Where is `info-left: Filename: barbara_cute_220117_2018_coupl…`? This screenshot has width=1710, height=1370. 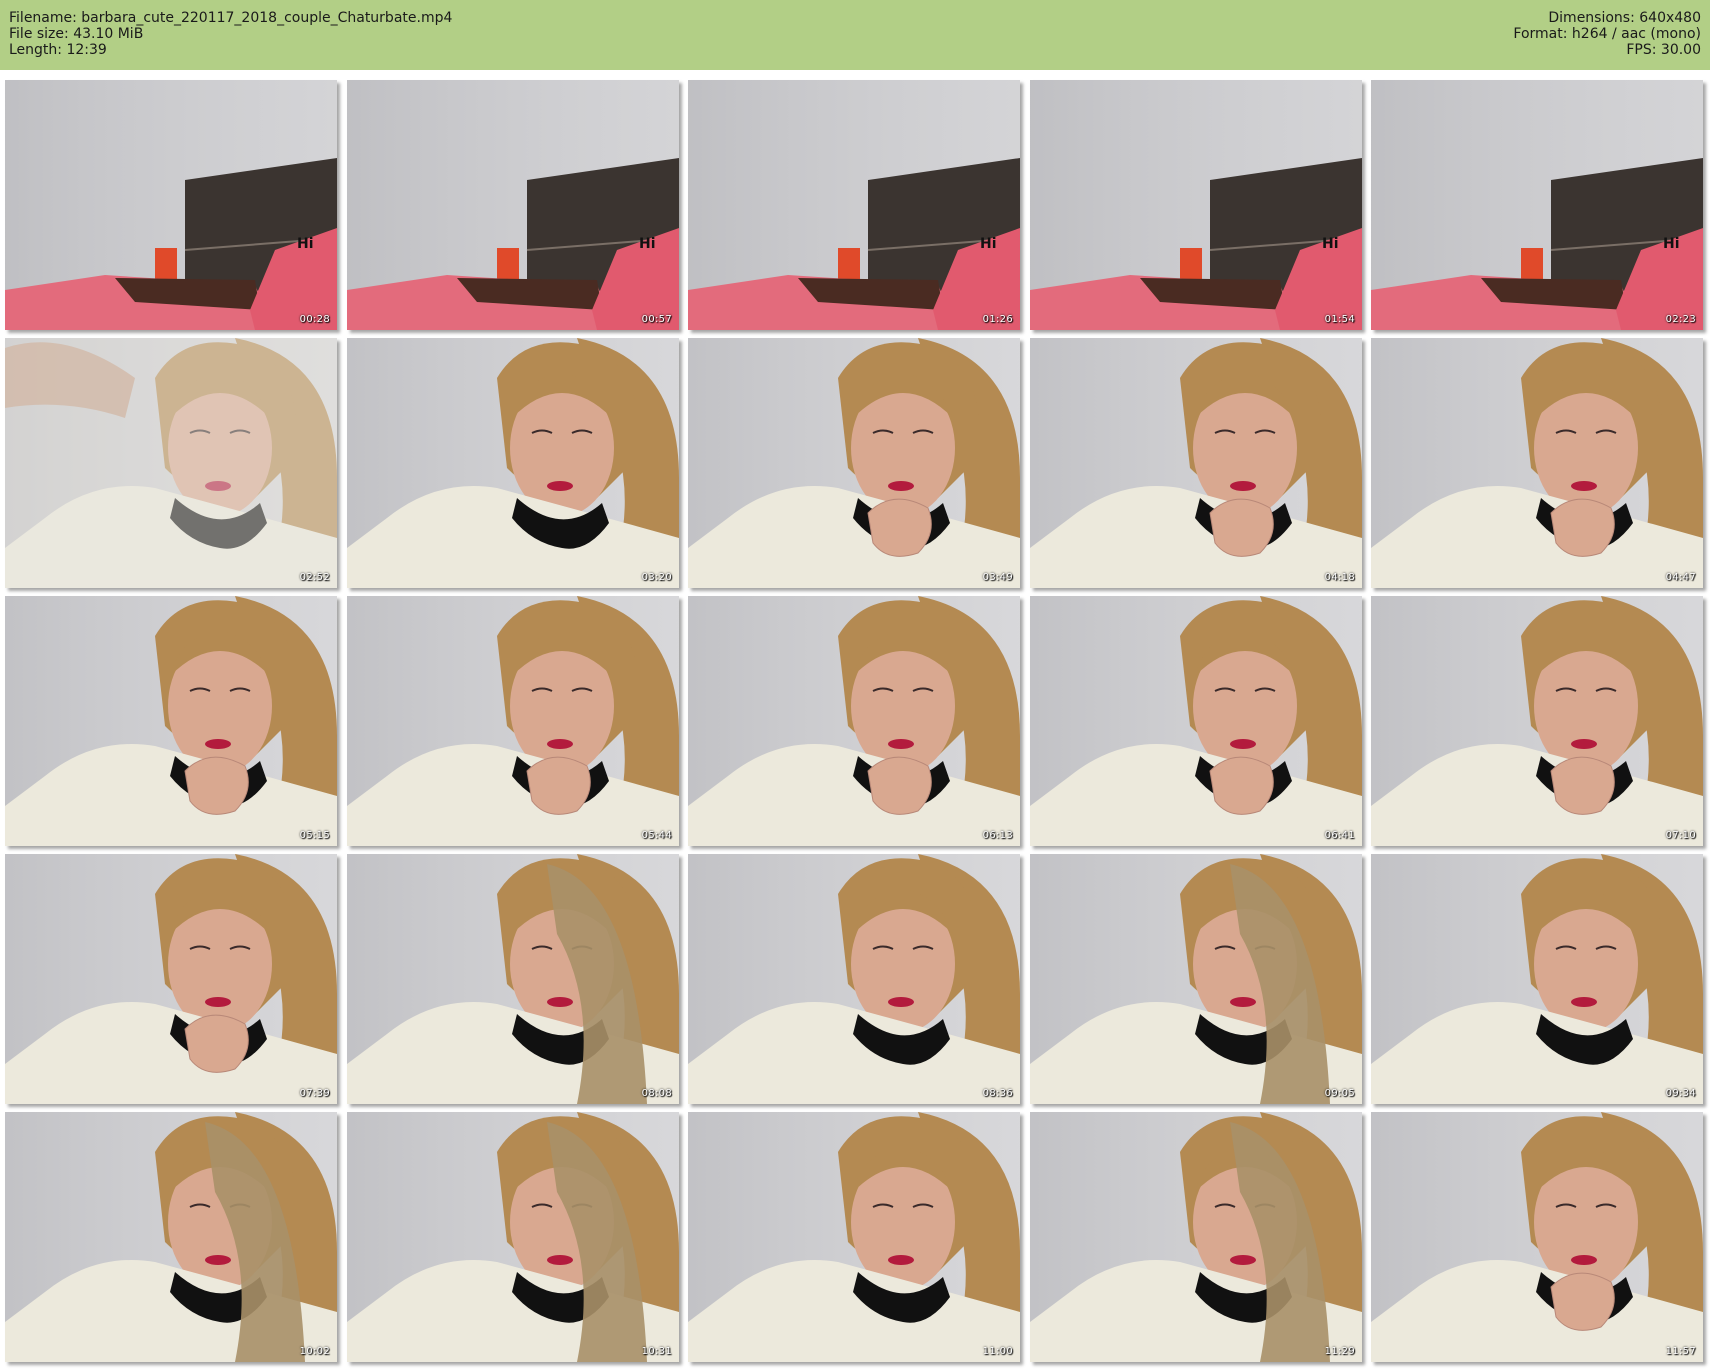
info-left: Filename: barbara_cute_220117_2018_coupl… is located at coordinates (230, 34).